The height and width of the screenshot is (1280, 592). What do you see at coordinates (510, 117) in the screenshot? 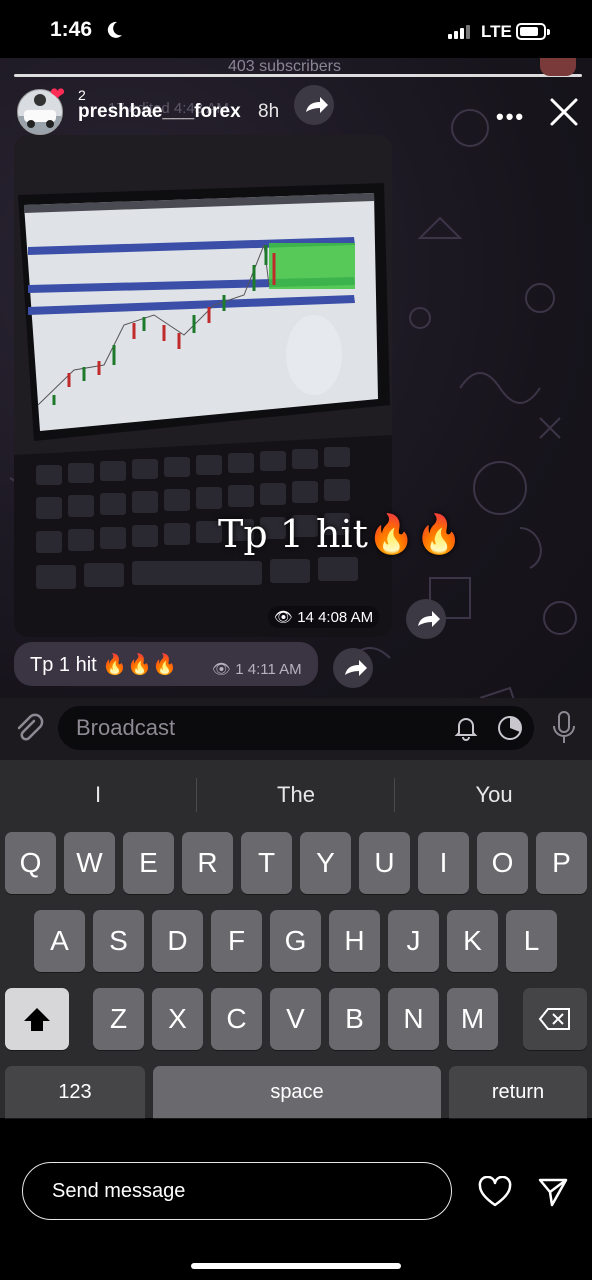
I see `more-options-icon: •••` at bounding box center [510, 117].